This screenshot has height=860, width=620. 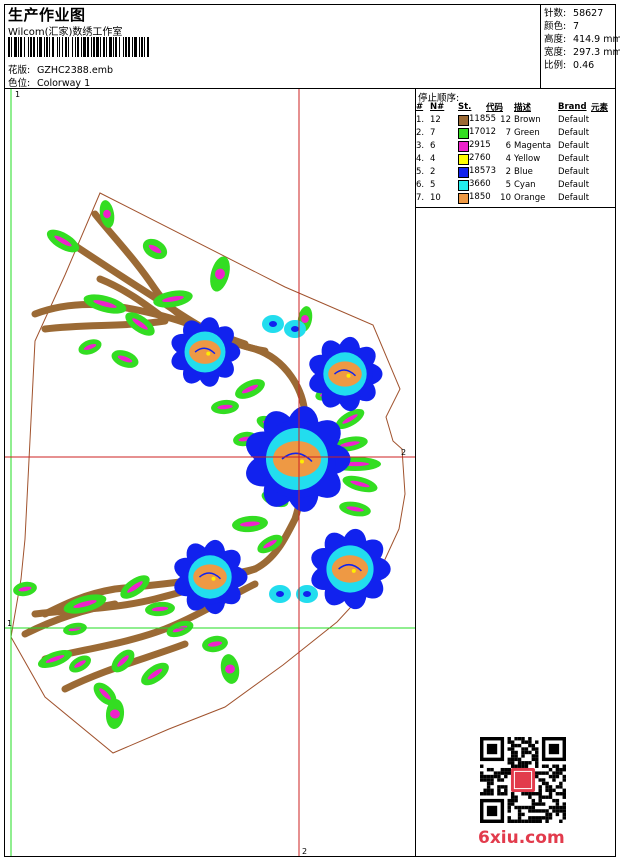 What do you see at coordinates (420, 132) in the screenshot?
I see `row-index: 2.` at bounding box center [420, 132].